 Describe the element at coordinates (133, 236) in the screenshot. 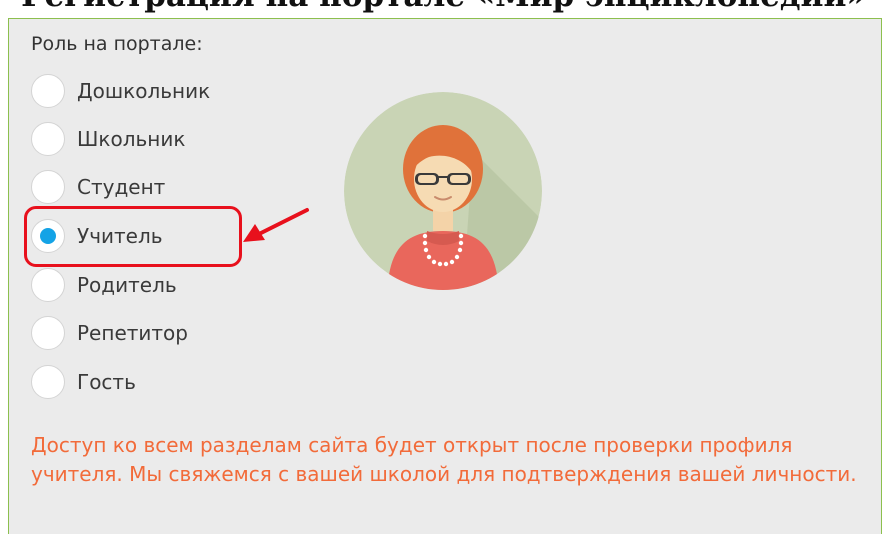

I see `selected-option-highlight` at that location.